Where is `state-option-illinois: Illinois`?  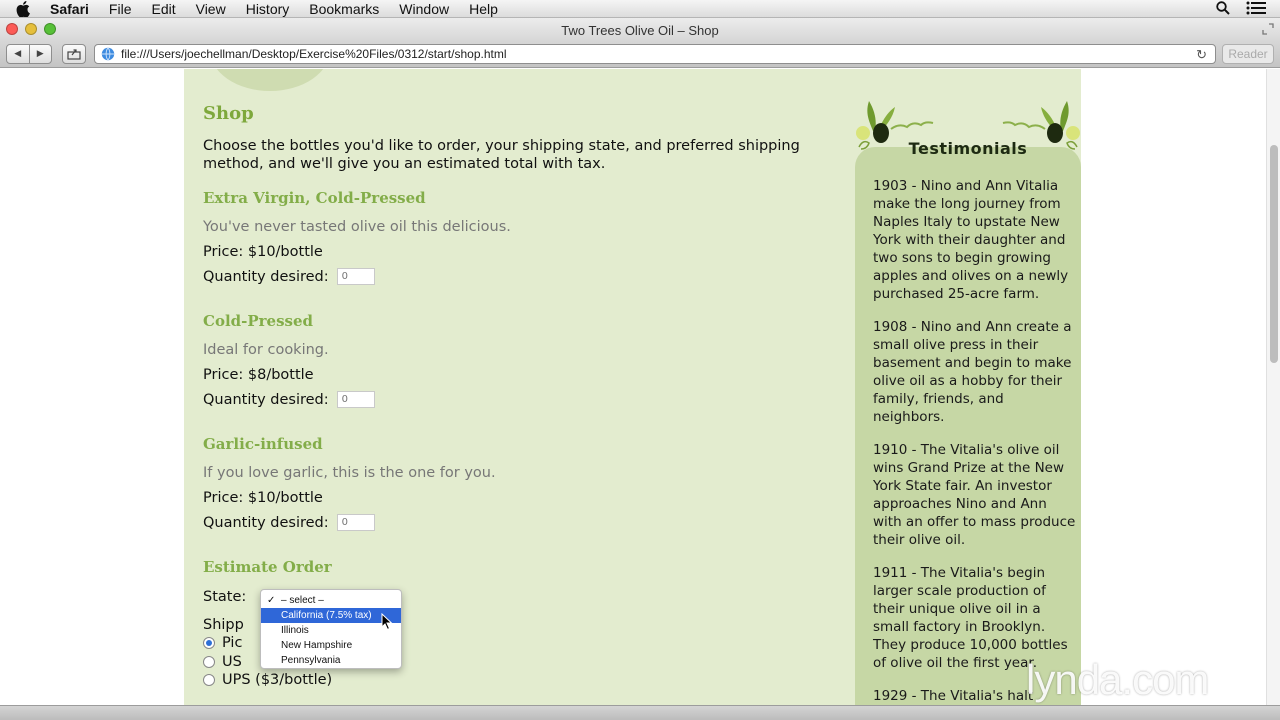
state-option-illinois: Illinois is located at coordinates (331, 630).